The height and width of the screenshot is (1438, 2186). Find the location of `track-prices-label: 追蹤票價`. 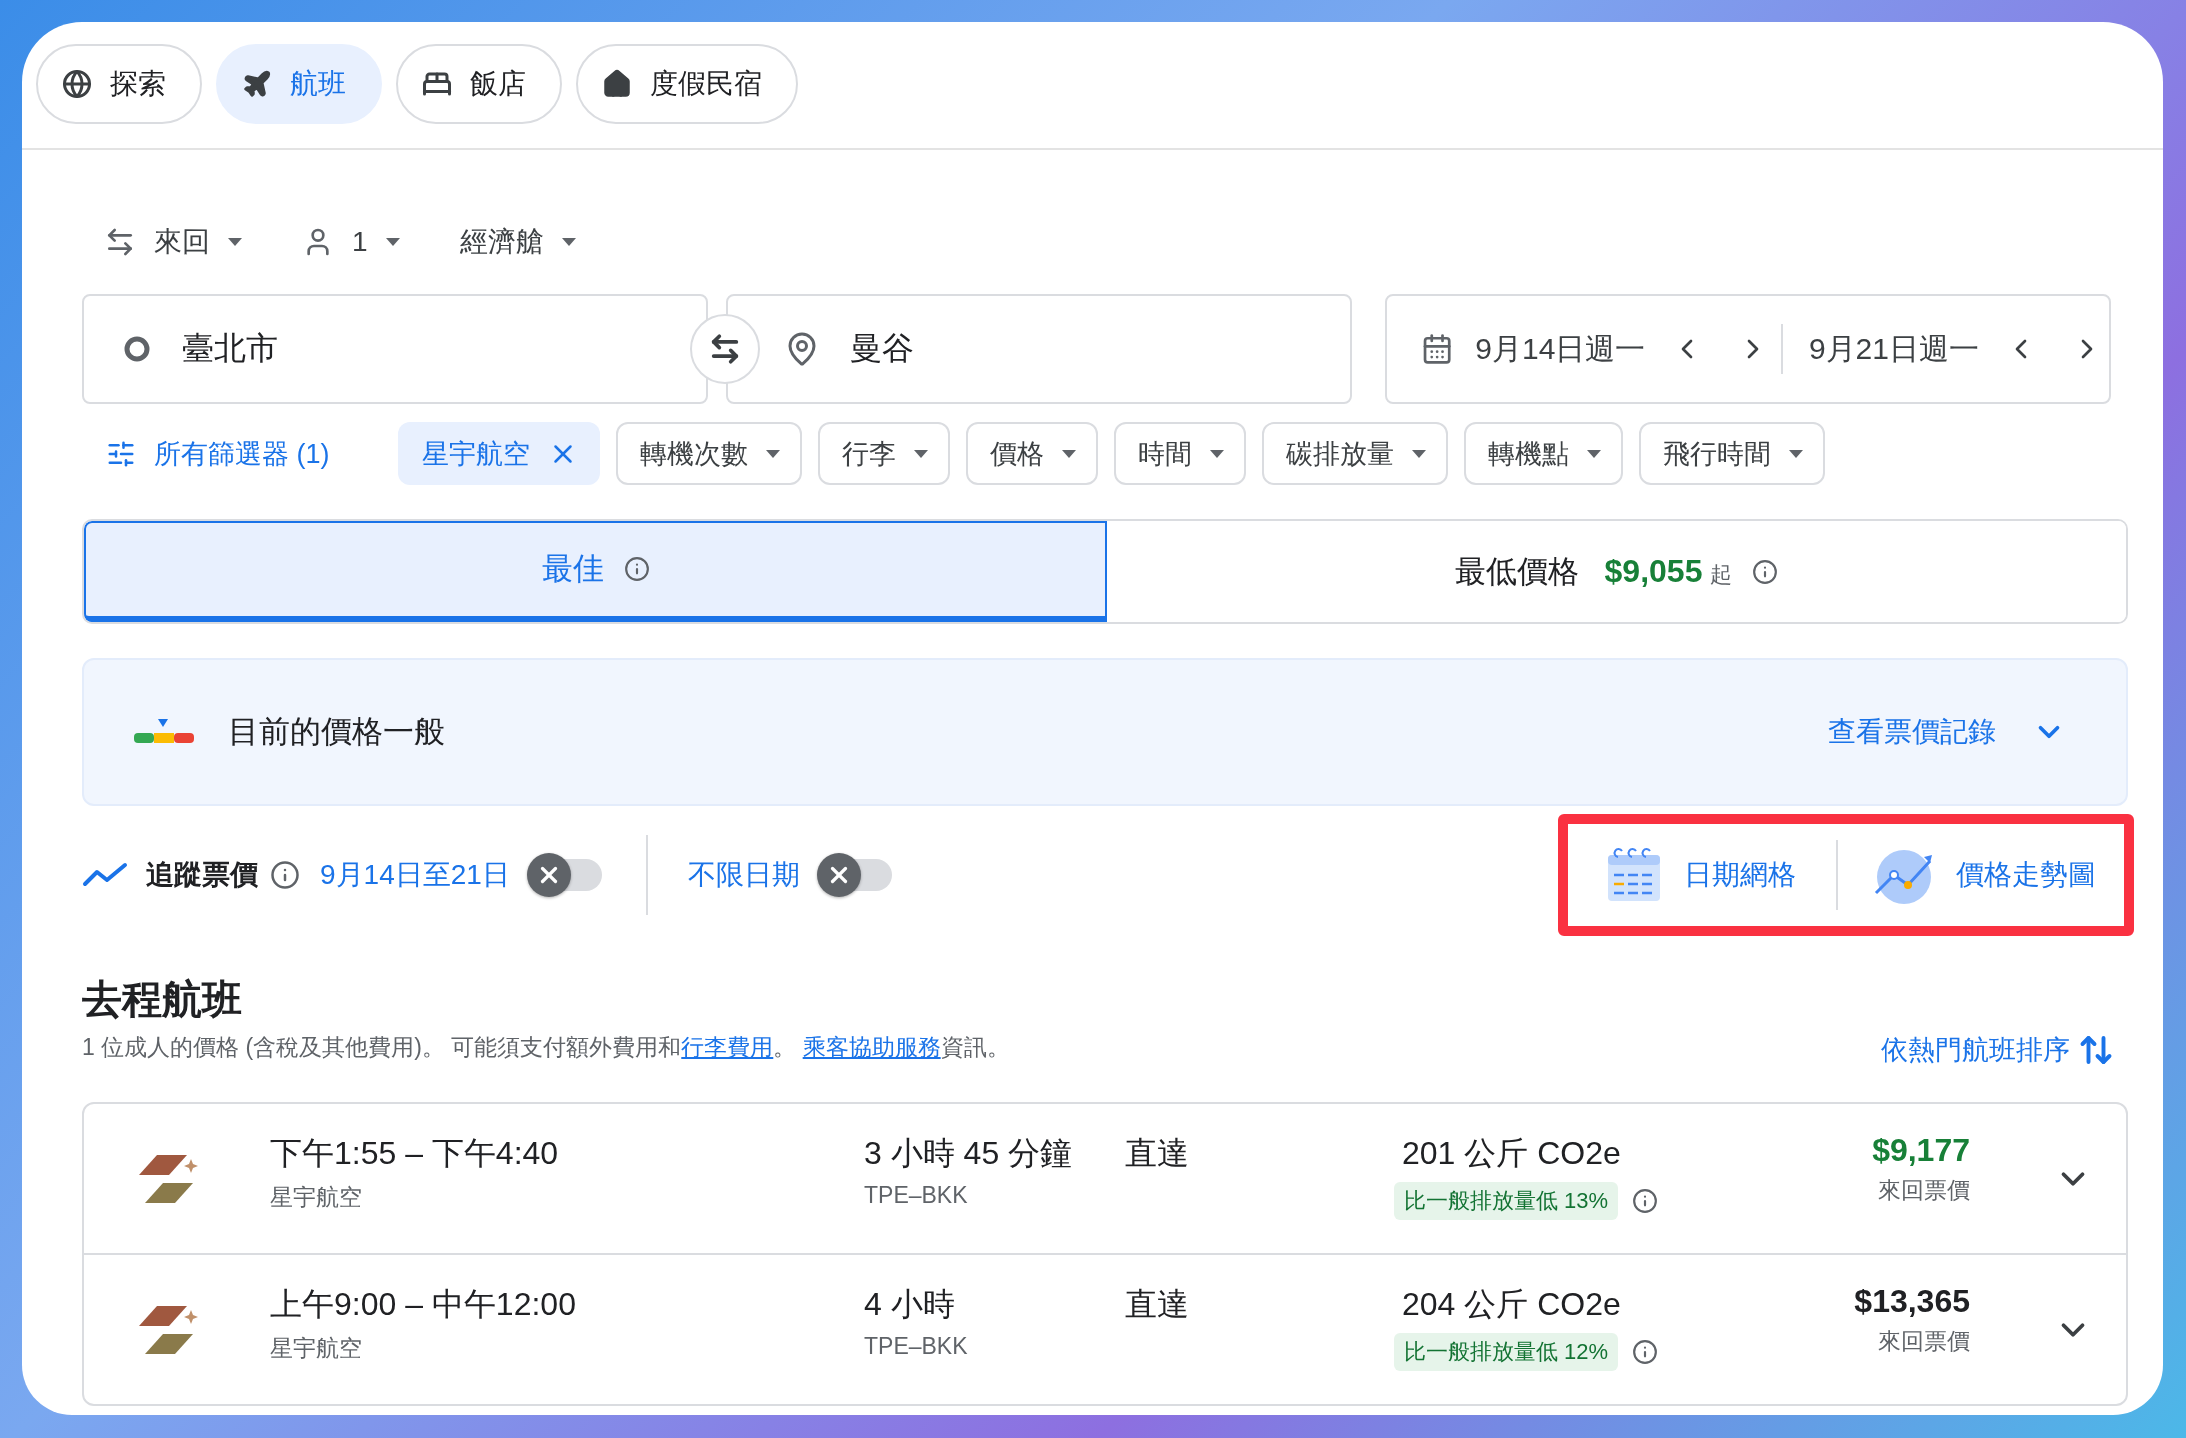

track-prices-label: 追蹤票價 is located at coordinates (202, 875).